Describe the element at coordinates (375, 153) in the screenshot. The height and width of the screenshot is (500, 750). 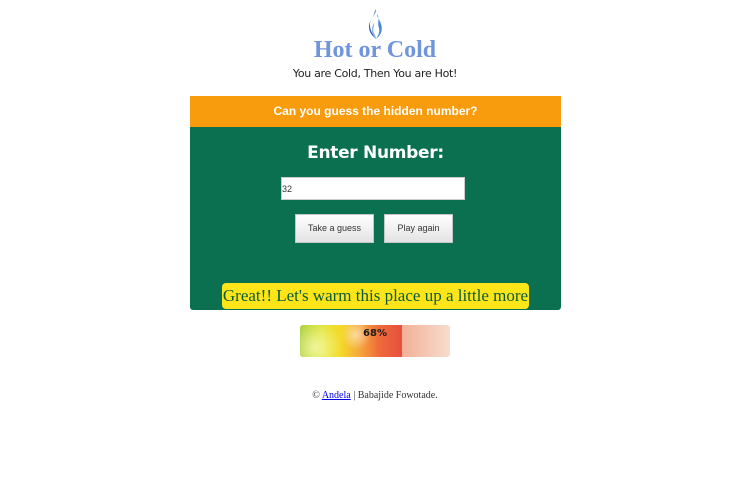
I see `enter-number-label: Enter Number:` at that location.